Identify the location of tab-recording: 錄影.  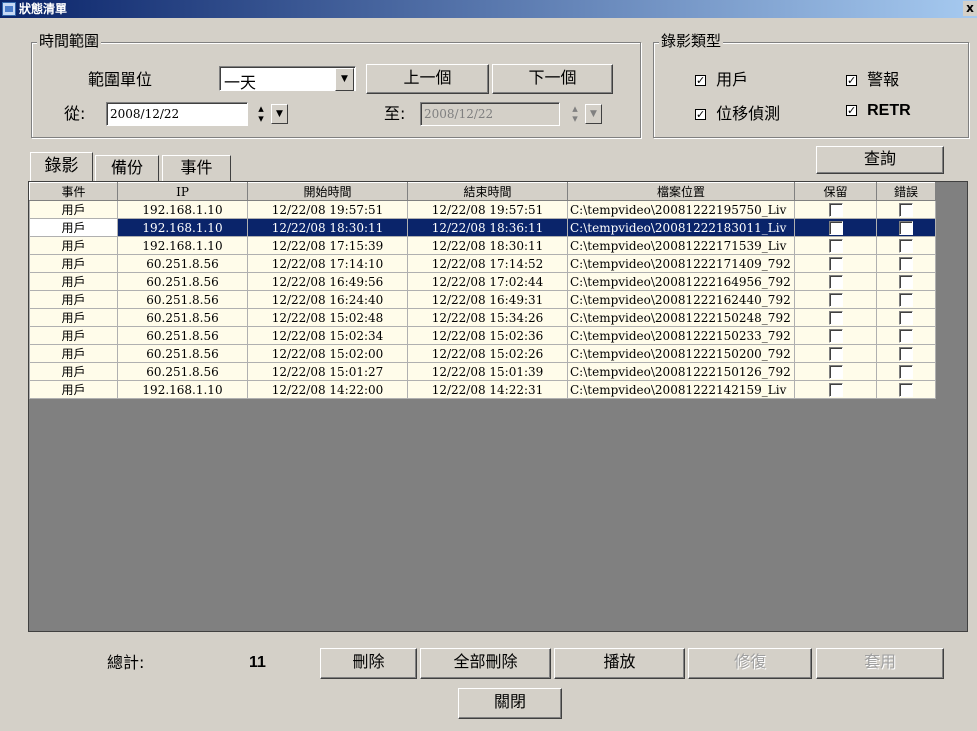
(61, 166).